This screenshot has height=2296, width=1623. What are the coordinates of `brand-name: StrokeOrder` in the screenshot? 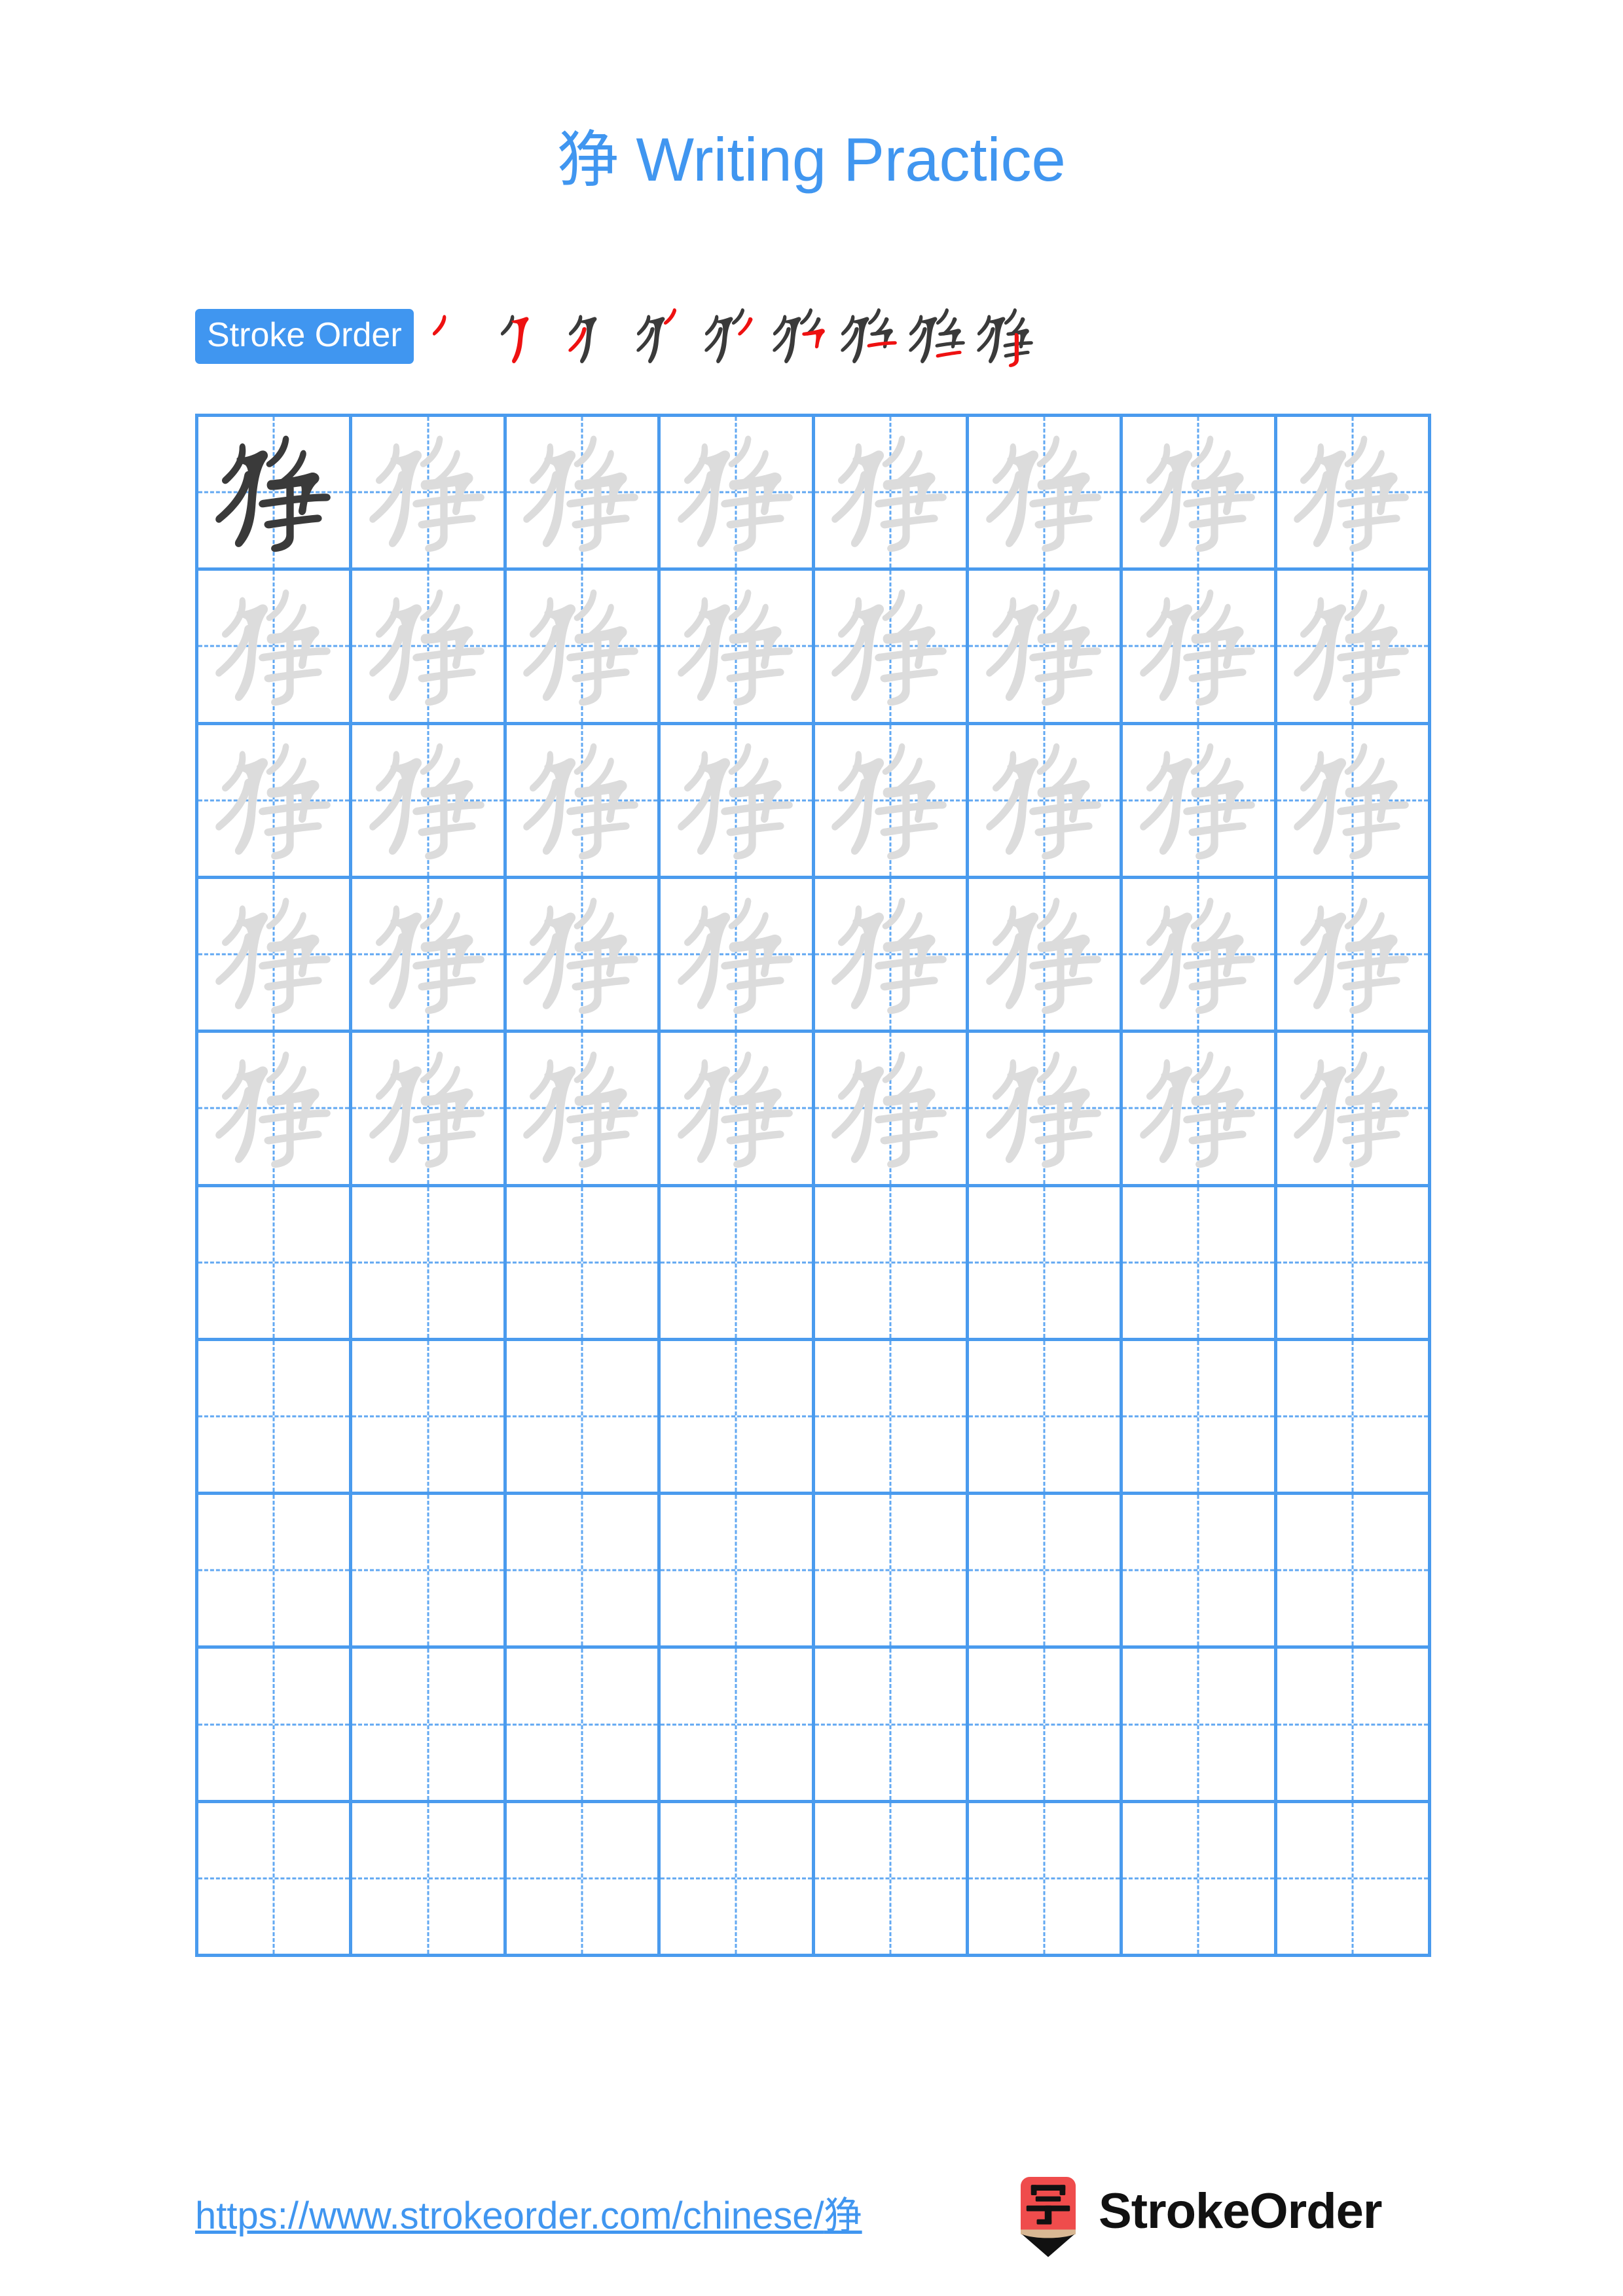 It's located at (1240, 2211).